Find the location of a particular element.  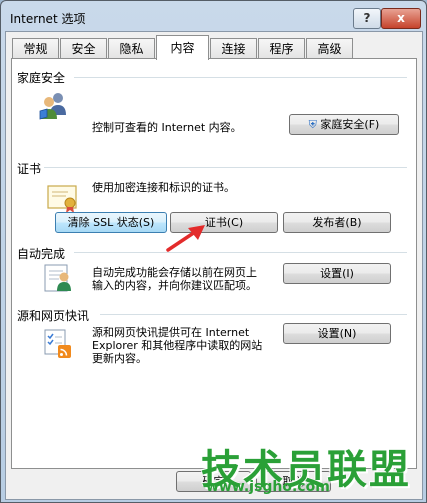

feeds-rss-icon is located at coordinates (57, 343).